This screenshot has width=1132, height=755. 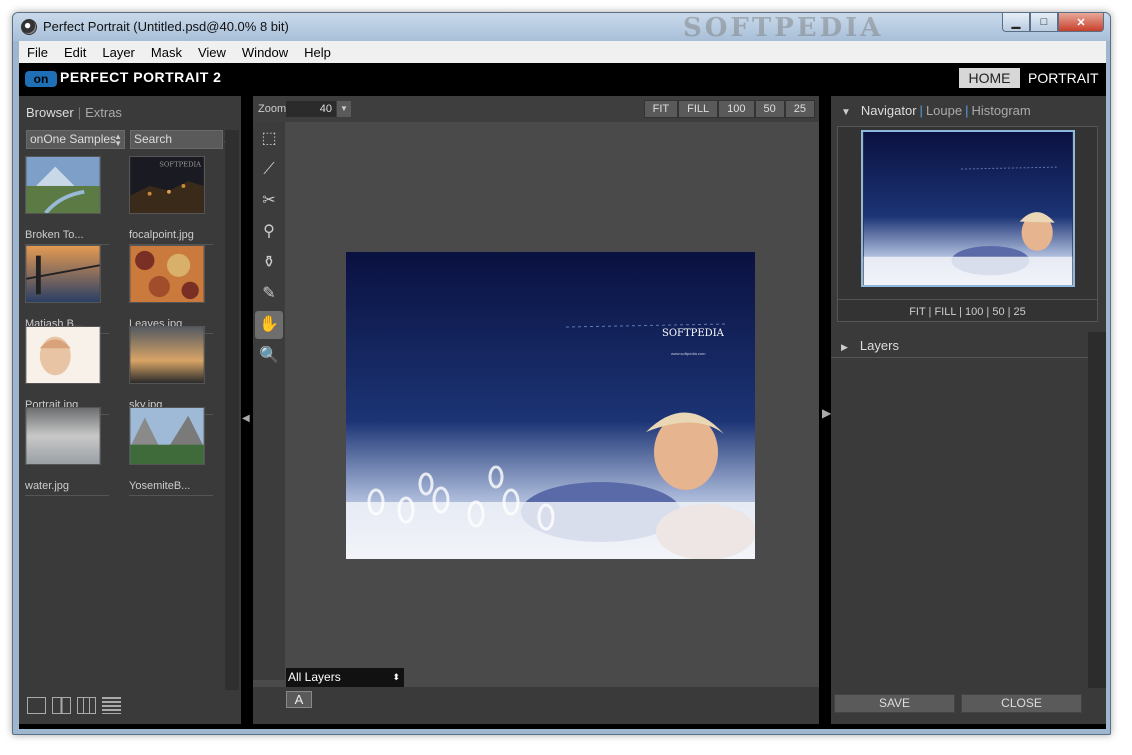 I want to click on thumbnail-caption: focalpoint.jpg, so click(x=171, y=237).